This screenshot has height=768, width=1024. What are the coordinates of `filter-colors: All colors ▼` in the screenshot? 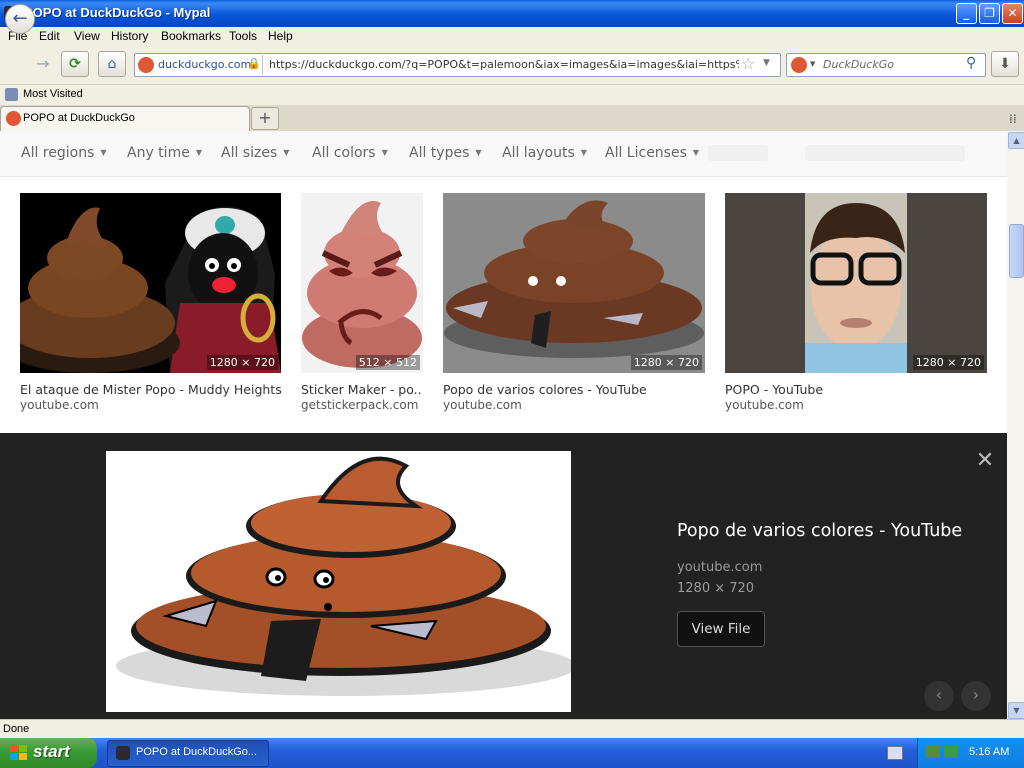 It's located at (350, 153).